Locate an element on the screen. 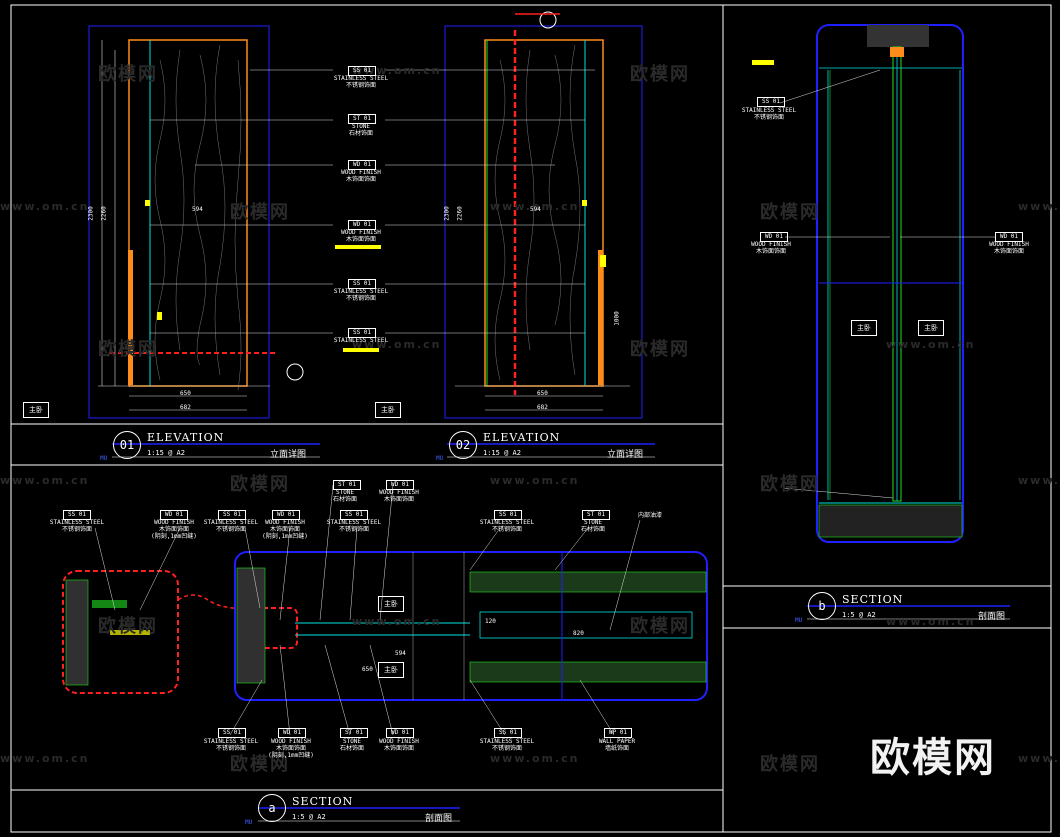 Image resolution: width=1060 pixels, height=837 pixels. title-number-badge: a is located at coordinates (272, 808).